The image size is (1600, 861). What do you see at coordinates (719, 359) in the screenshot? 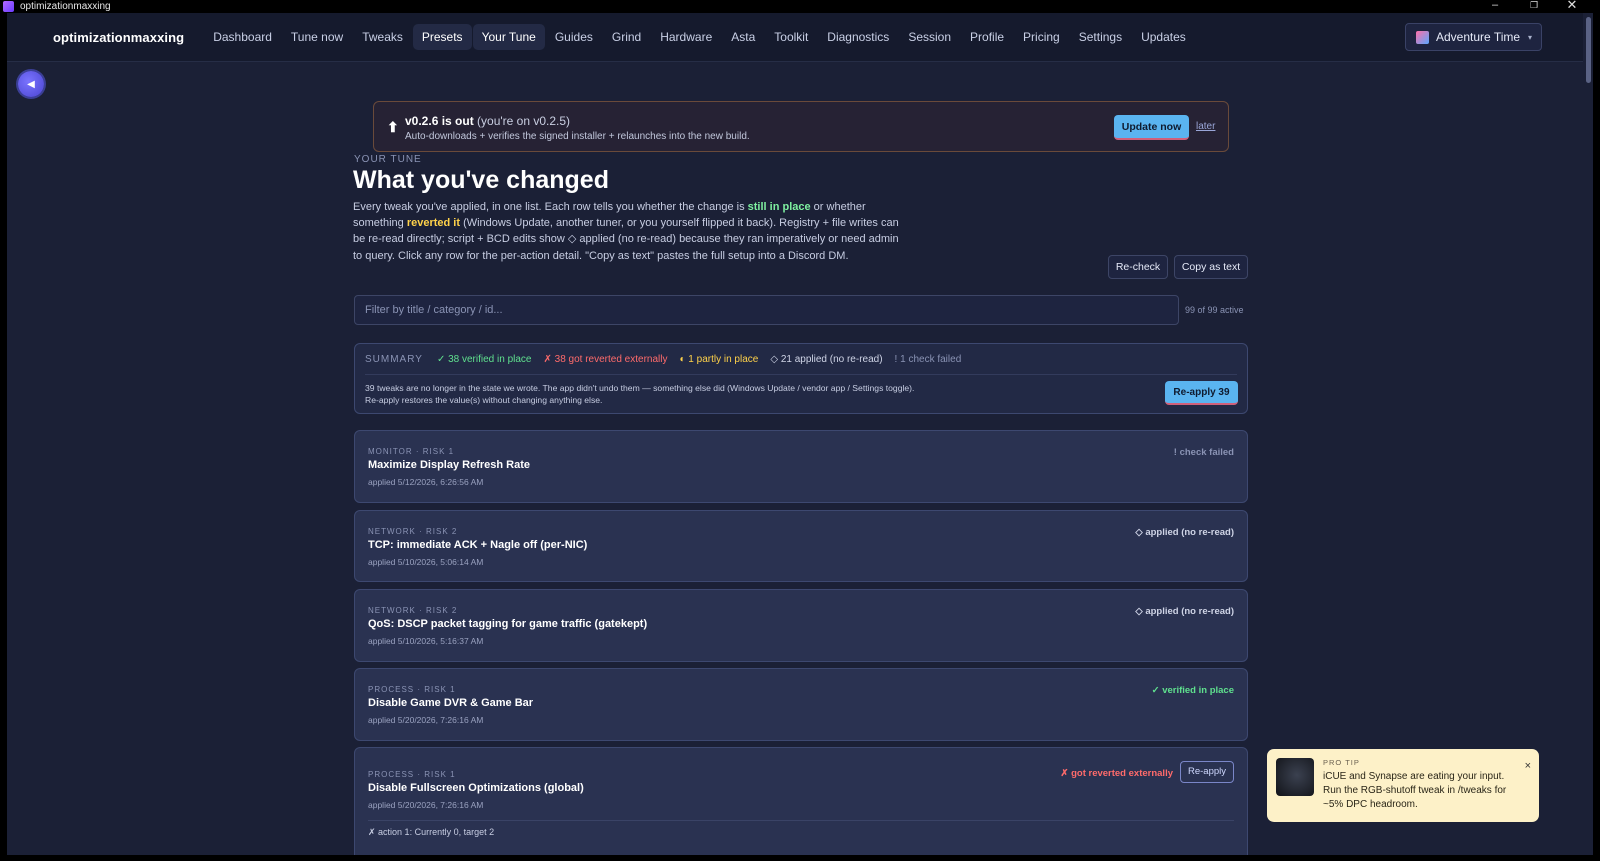
I see `summary-partly: ◐ 1 partly in place` at bounding box center [719, 359].